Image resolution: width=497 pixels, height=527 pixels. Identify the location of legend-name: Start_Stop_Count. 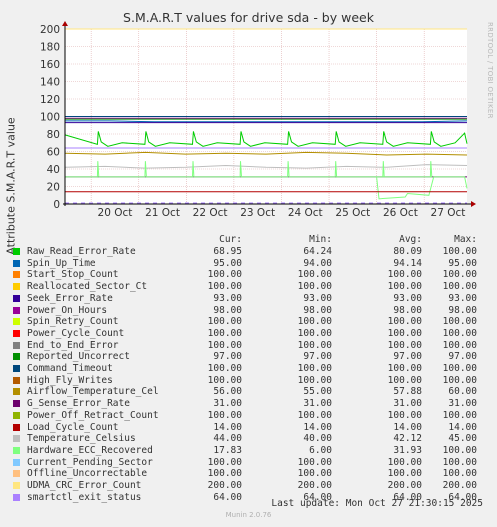
(73, 275).